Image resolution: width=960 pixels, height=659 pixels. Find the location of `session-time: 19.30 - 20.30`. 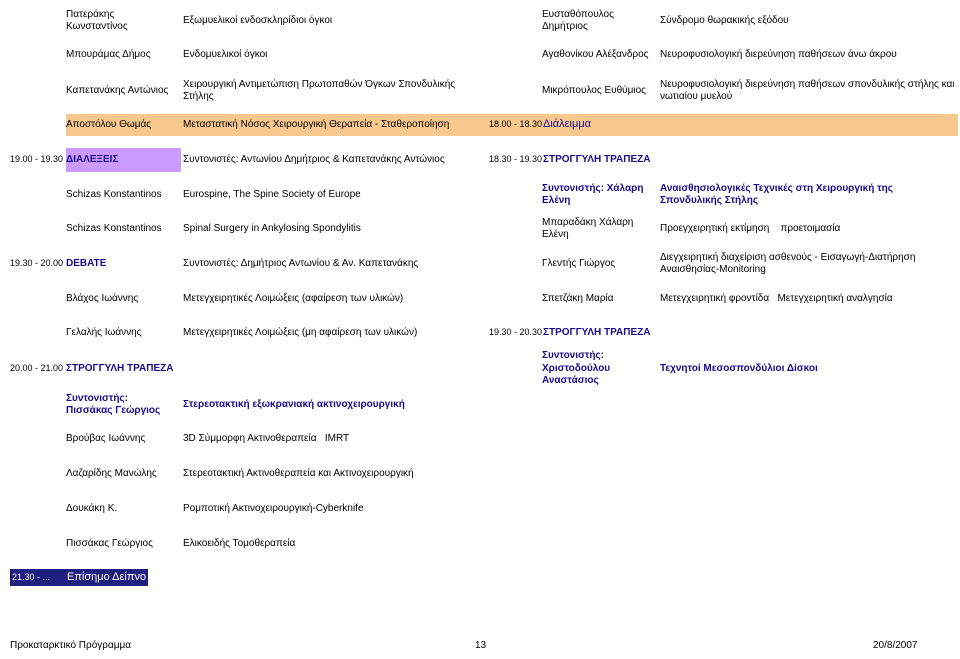

session-time: 19.30 - 20.30 is located at coordinates (516, 332).